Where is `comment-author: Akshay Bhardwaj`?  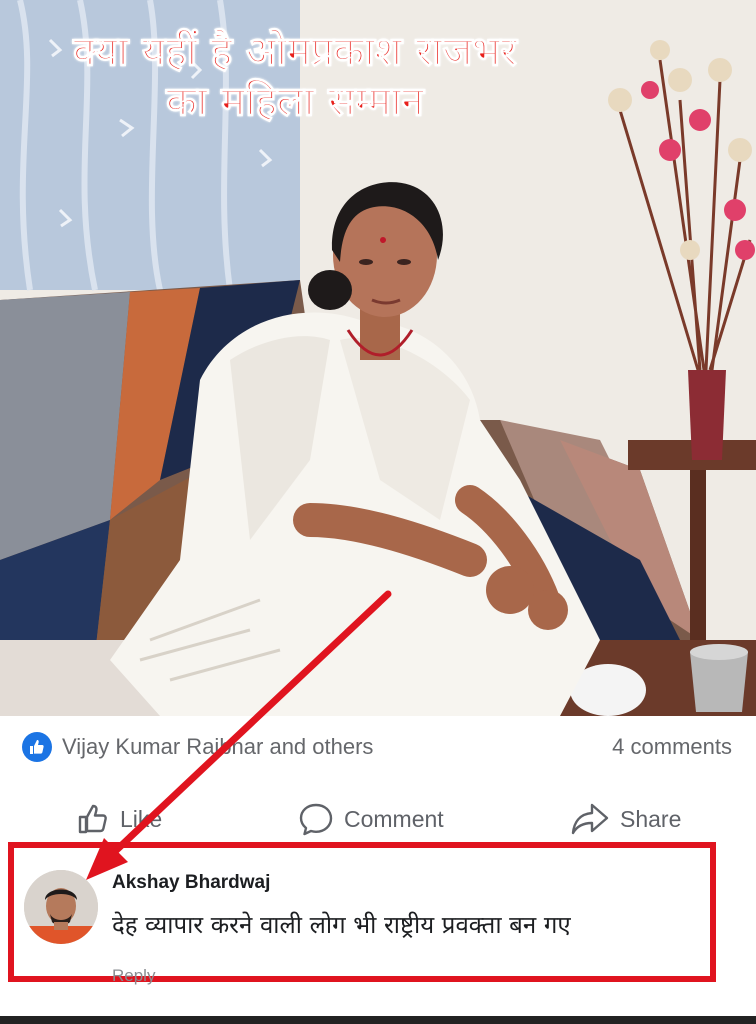
comment-author: Akshay Bhardwaj is located at coordinates (191, 883).